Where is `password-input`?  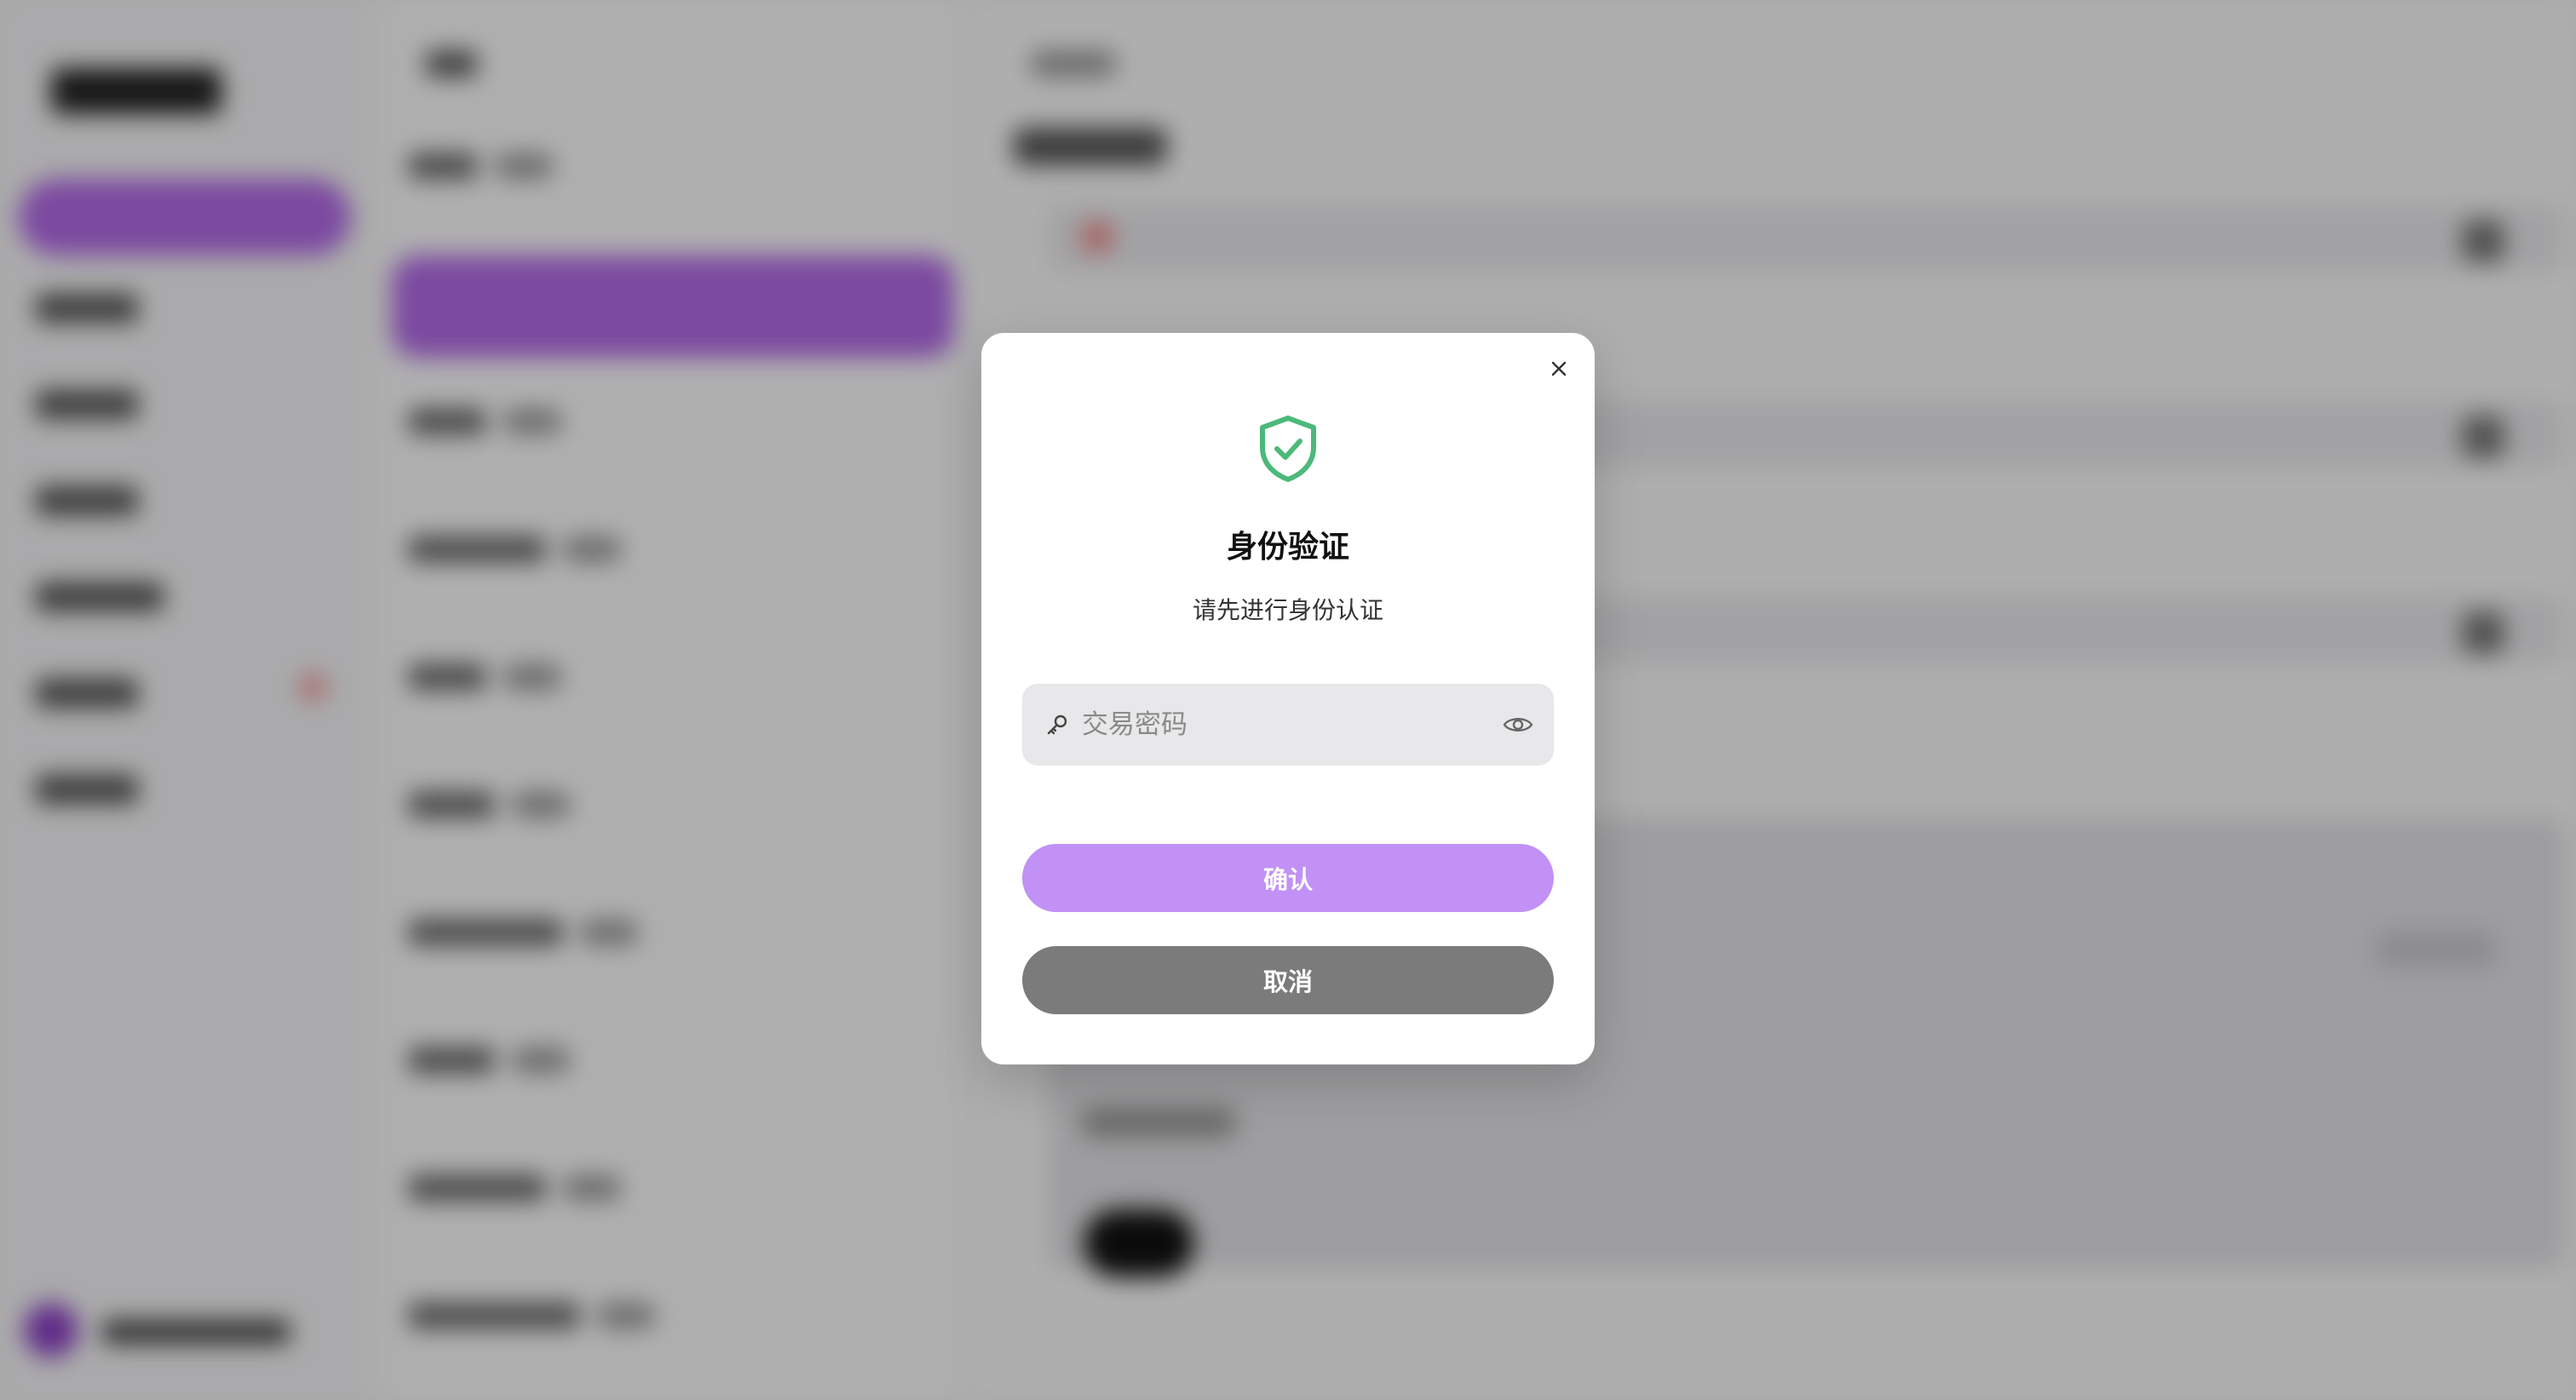
password-input is located at coordinates (1290, 725).